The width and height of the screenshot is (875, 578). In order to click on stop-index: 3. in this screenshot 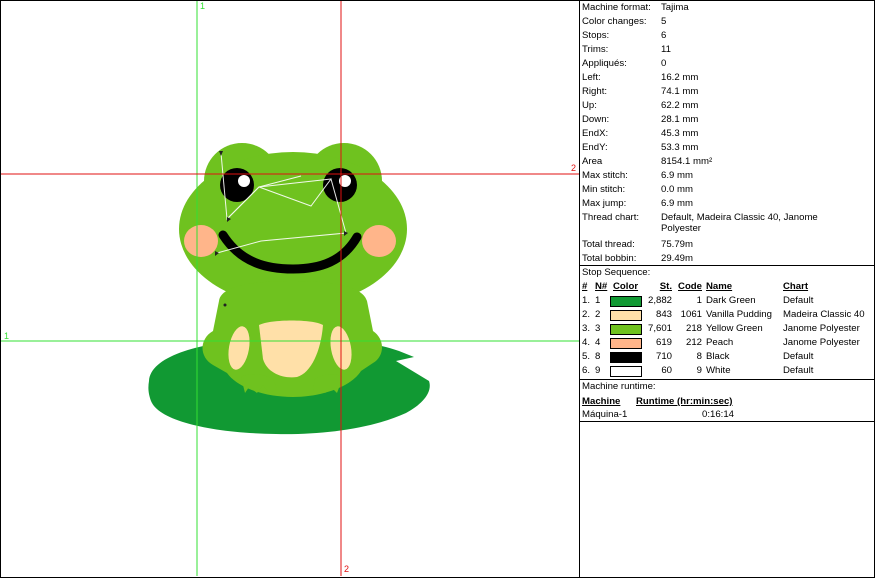, I will do `click(586, 328)`.